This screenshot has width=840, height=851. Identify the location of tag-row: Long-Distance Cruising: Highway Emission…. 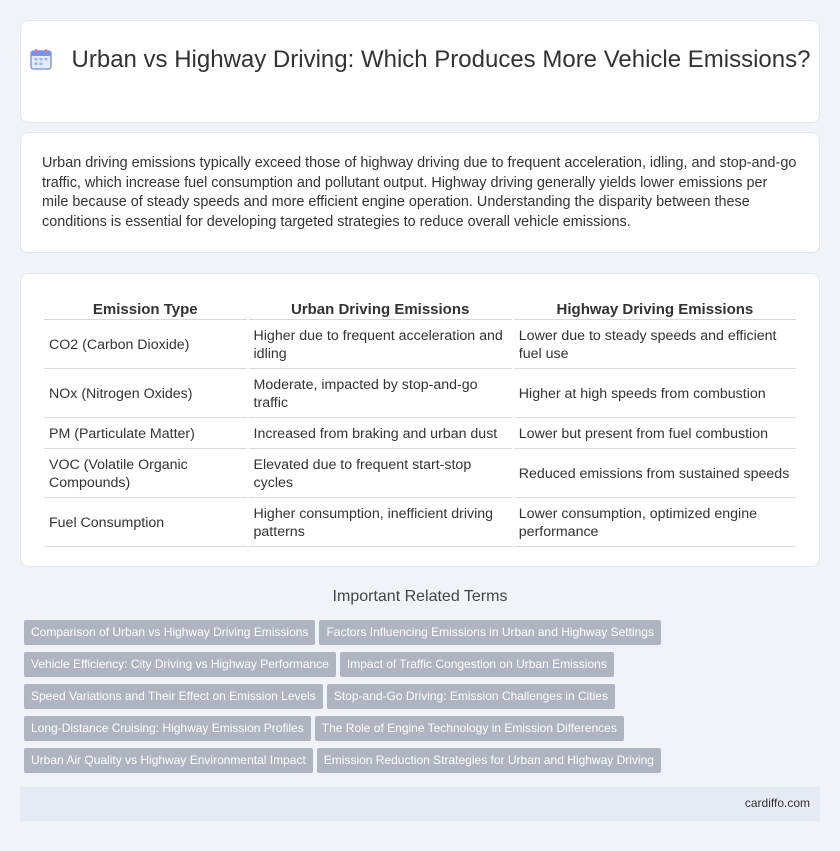
(326, 728).